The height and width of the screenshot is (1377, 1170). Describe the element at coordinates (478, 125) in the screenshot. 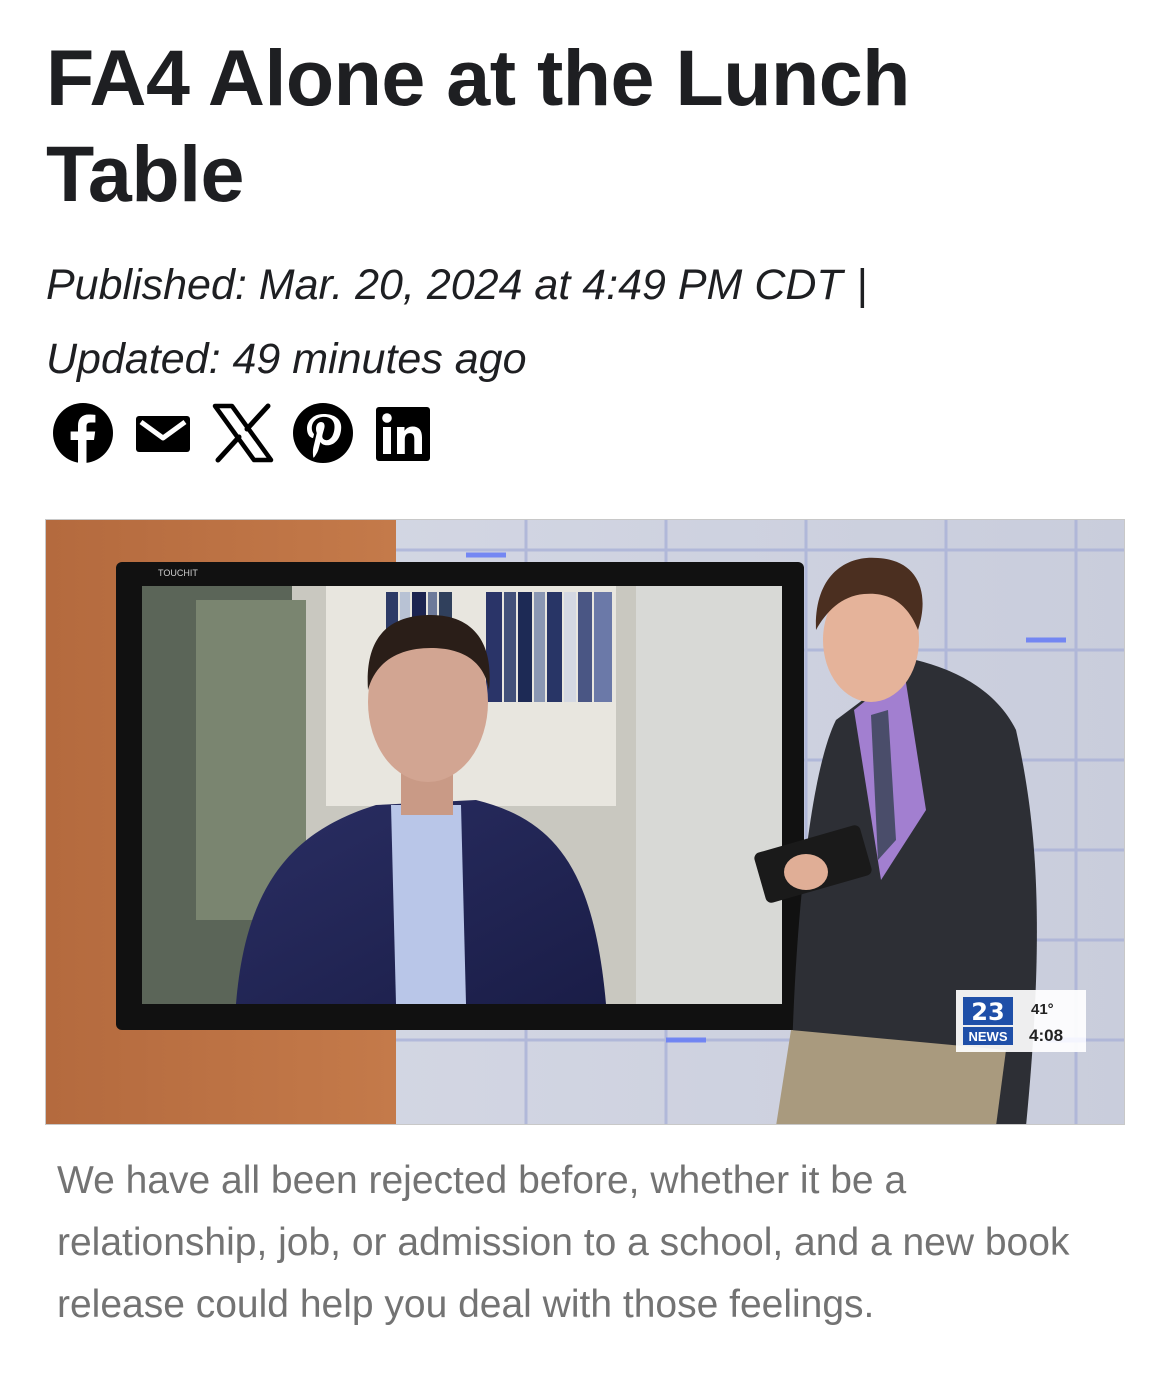

I see `article-headline: FA4 Alone at the Lunch Table` at that location.